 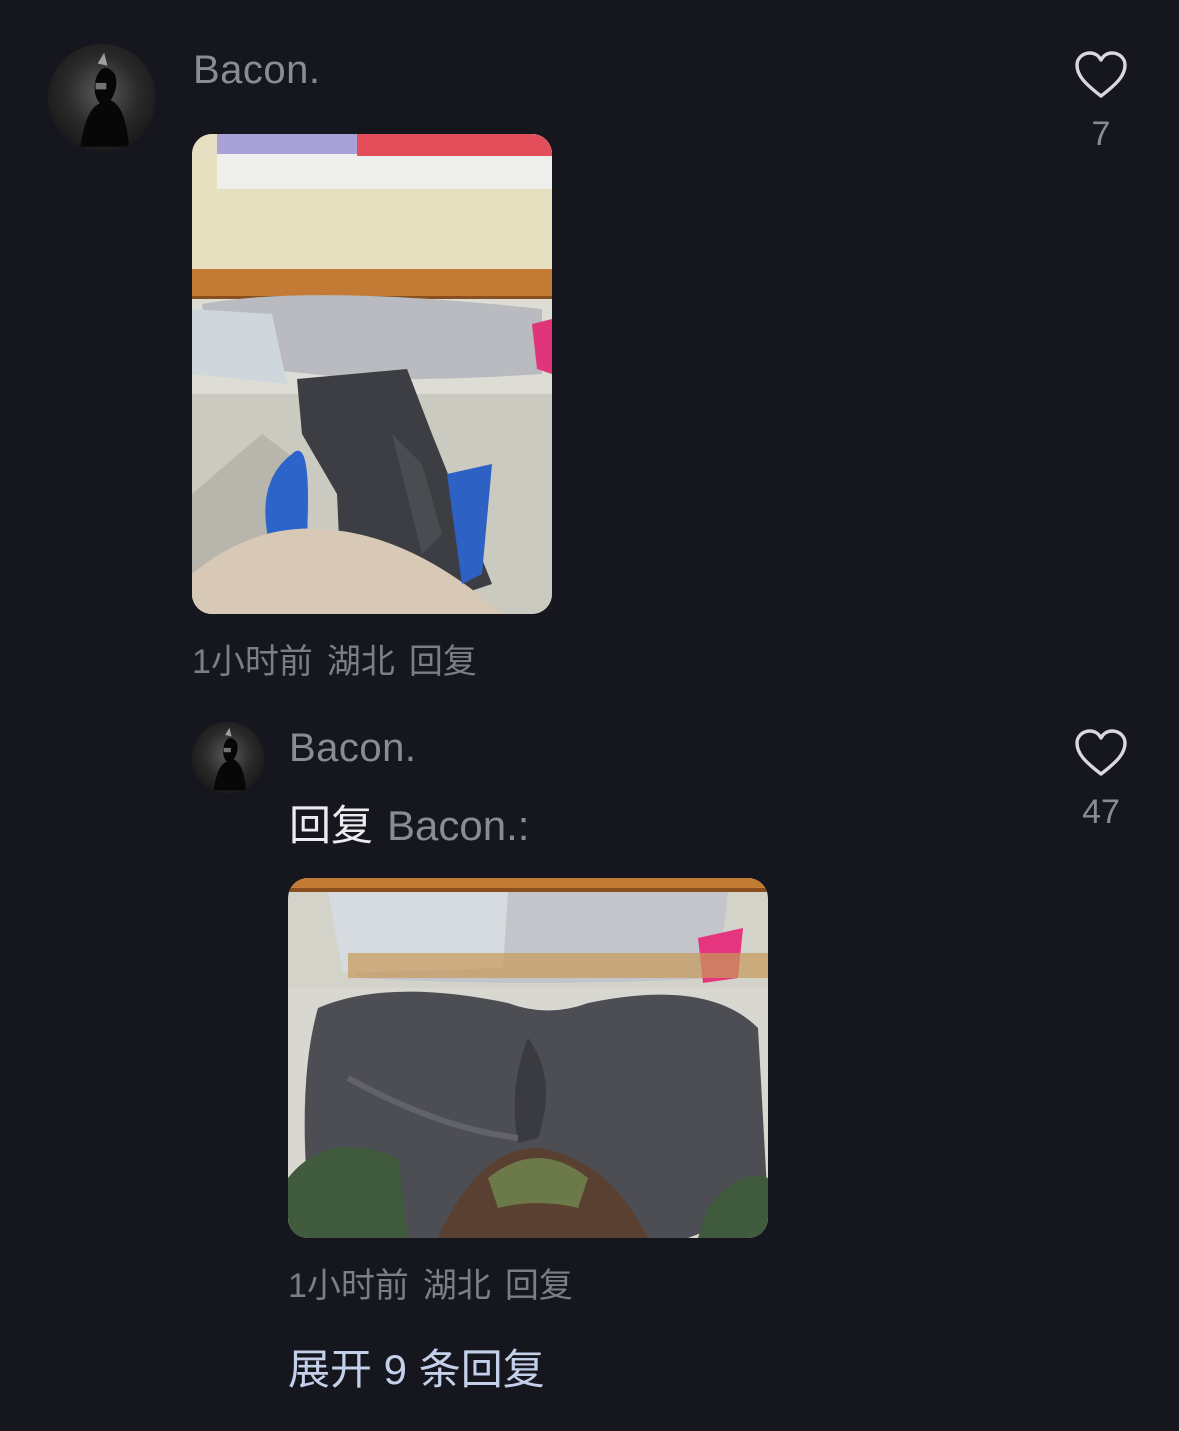 What do you see at coordinates (348, 1286) in the screenshot?
I see `reply-time: 1小时前` at bounding box center [348, 1286].